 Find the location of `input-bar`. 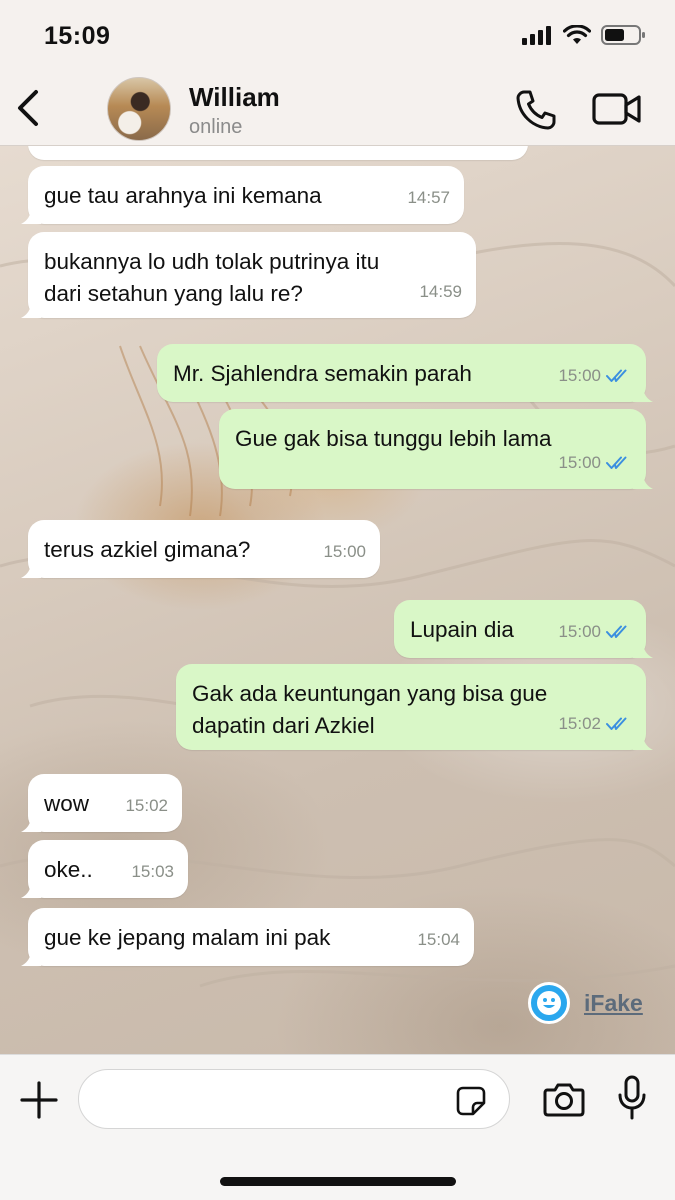

input-bar is located at coordinates (337, 1127).